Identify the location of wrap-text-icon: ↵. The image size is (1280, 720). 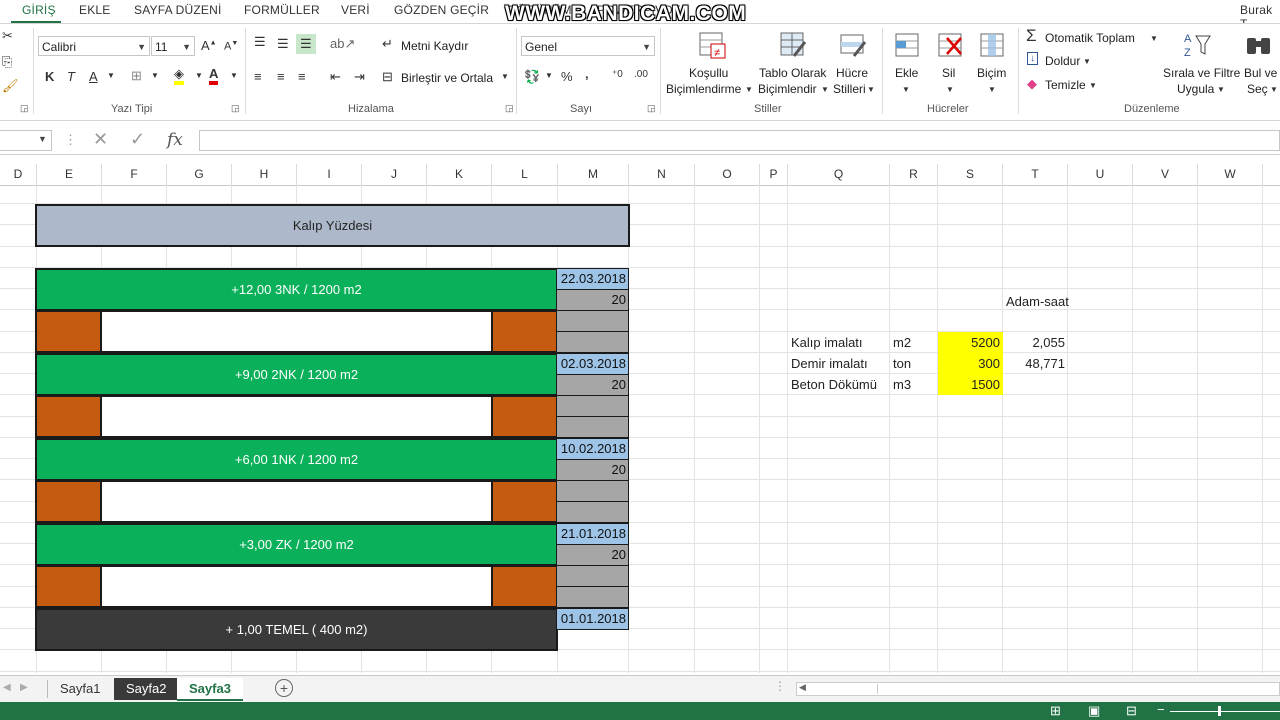
(387, 44).